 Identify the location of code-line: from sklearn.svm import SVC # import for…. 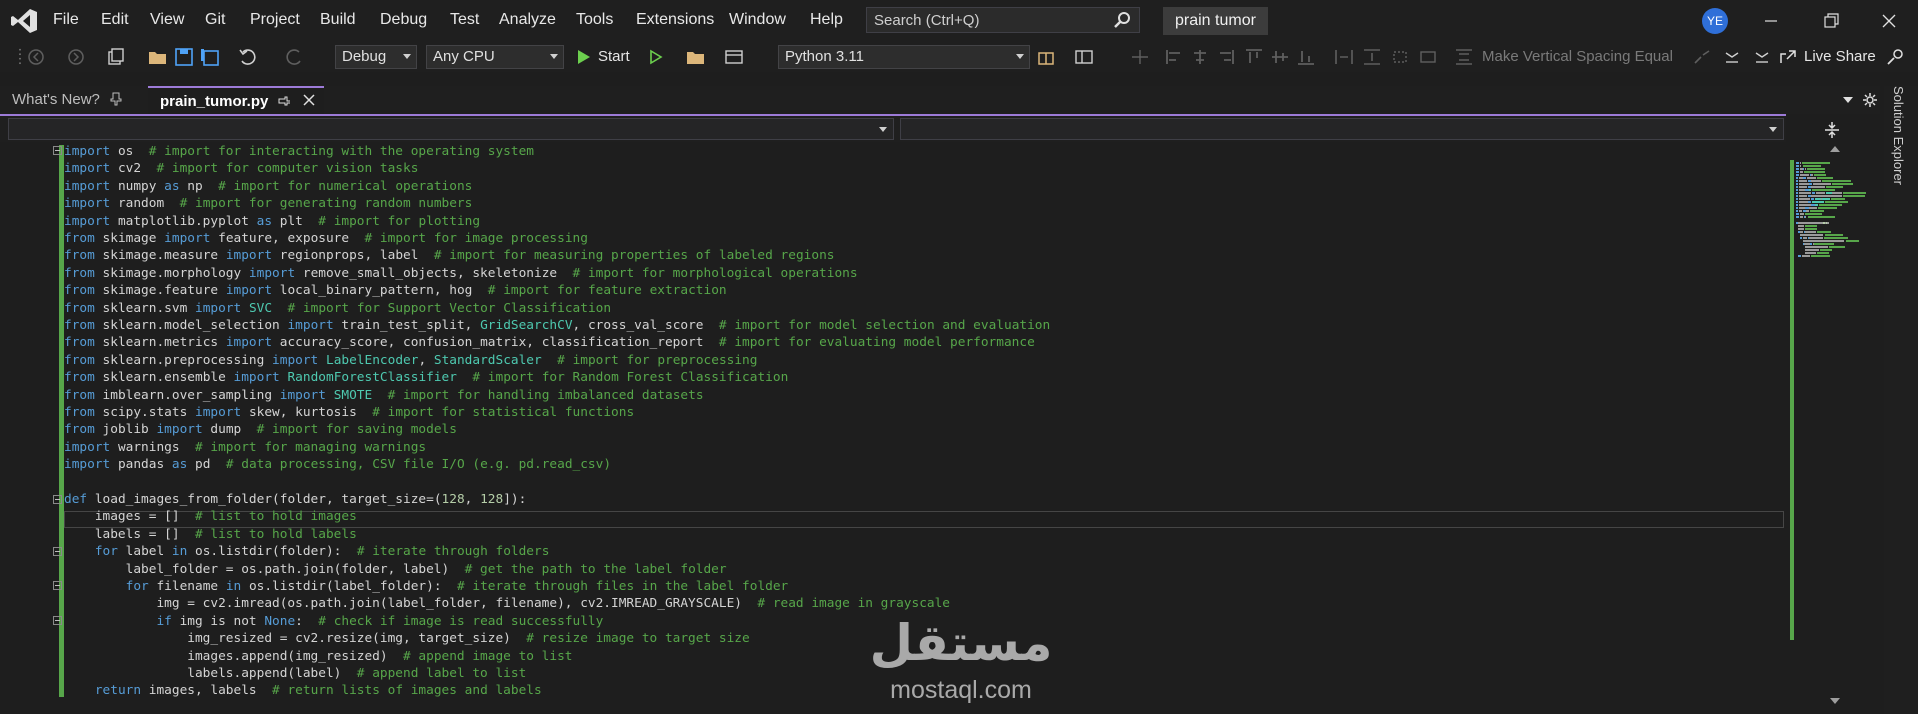
(337, 308).